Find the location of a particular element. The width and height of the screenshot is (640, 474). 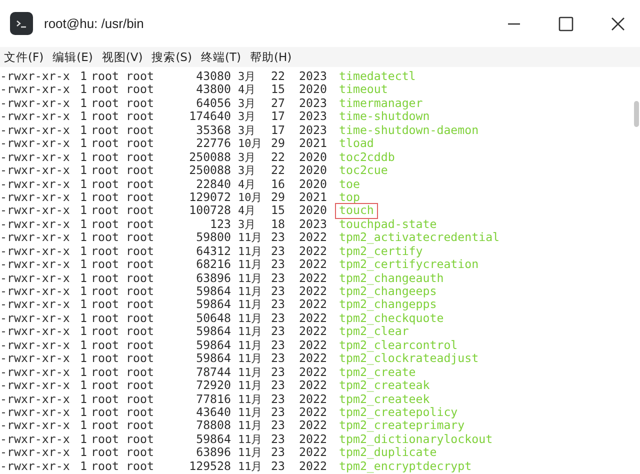

menu-item: 终端(T) is located at coordinates (220, 57).